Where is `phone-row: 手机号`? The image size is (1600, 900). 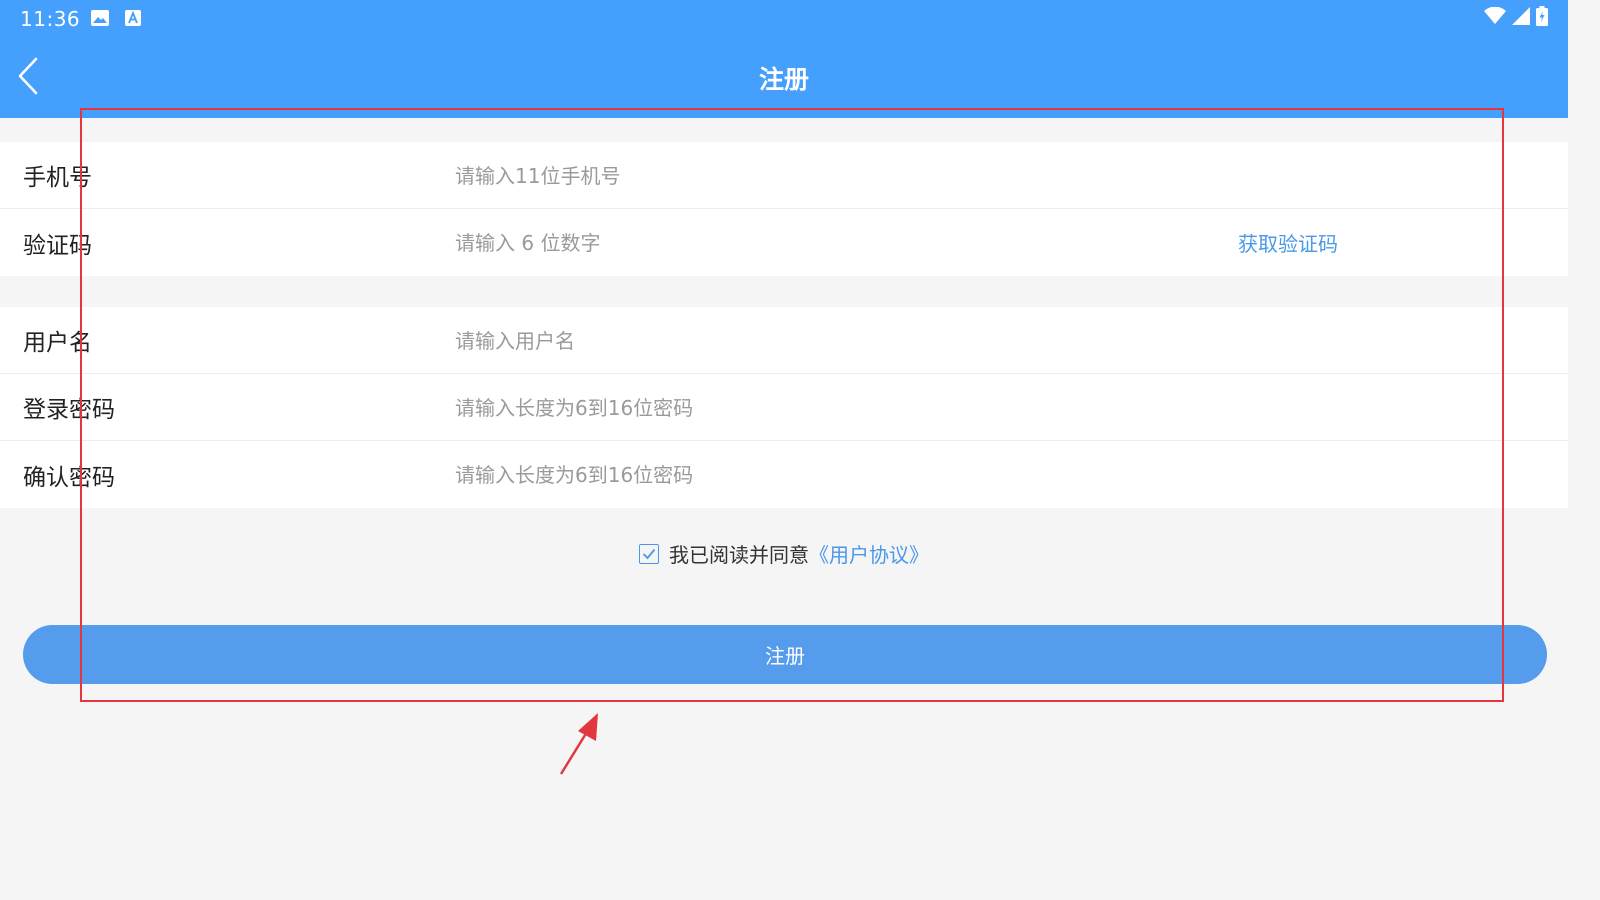 phone-row: 手机号 is located at coordinates (784, 175).